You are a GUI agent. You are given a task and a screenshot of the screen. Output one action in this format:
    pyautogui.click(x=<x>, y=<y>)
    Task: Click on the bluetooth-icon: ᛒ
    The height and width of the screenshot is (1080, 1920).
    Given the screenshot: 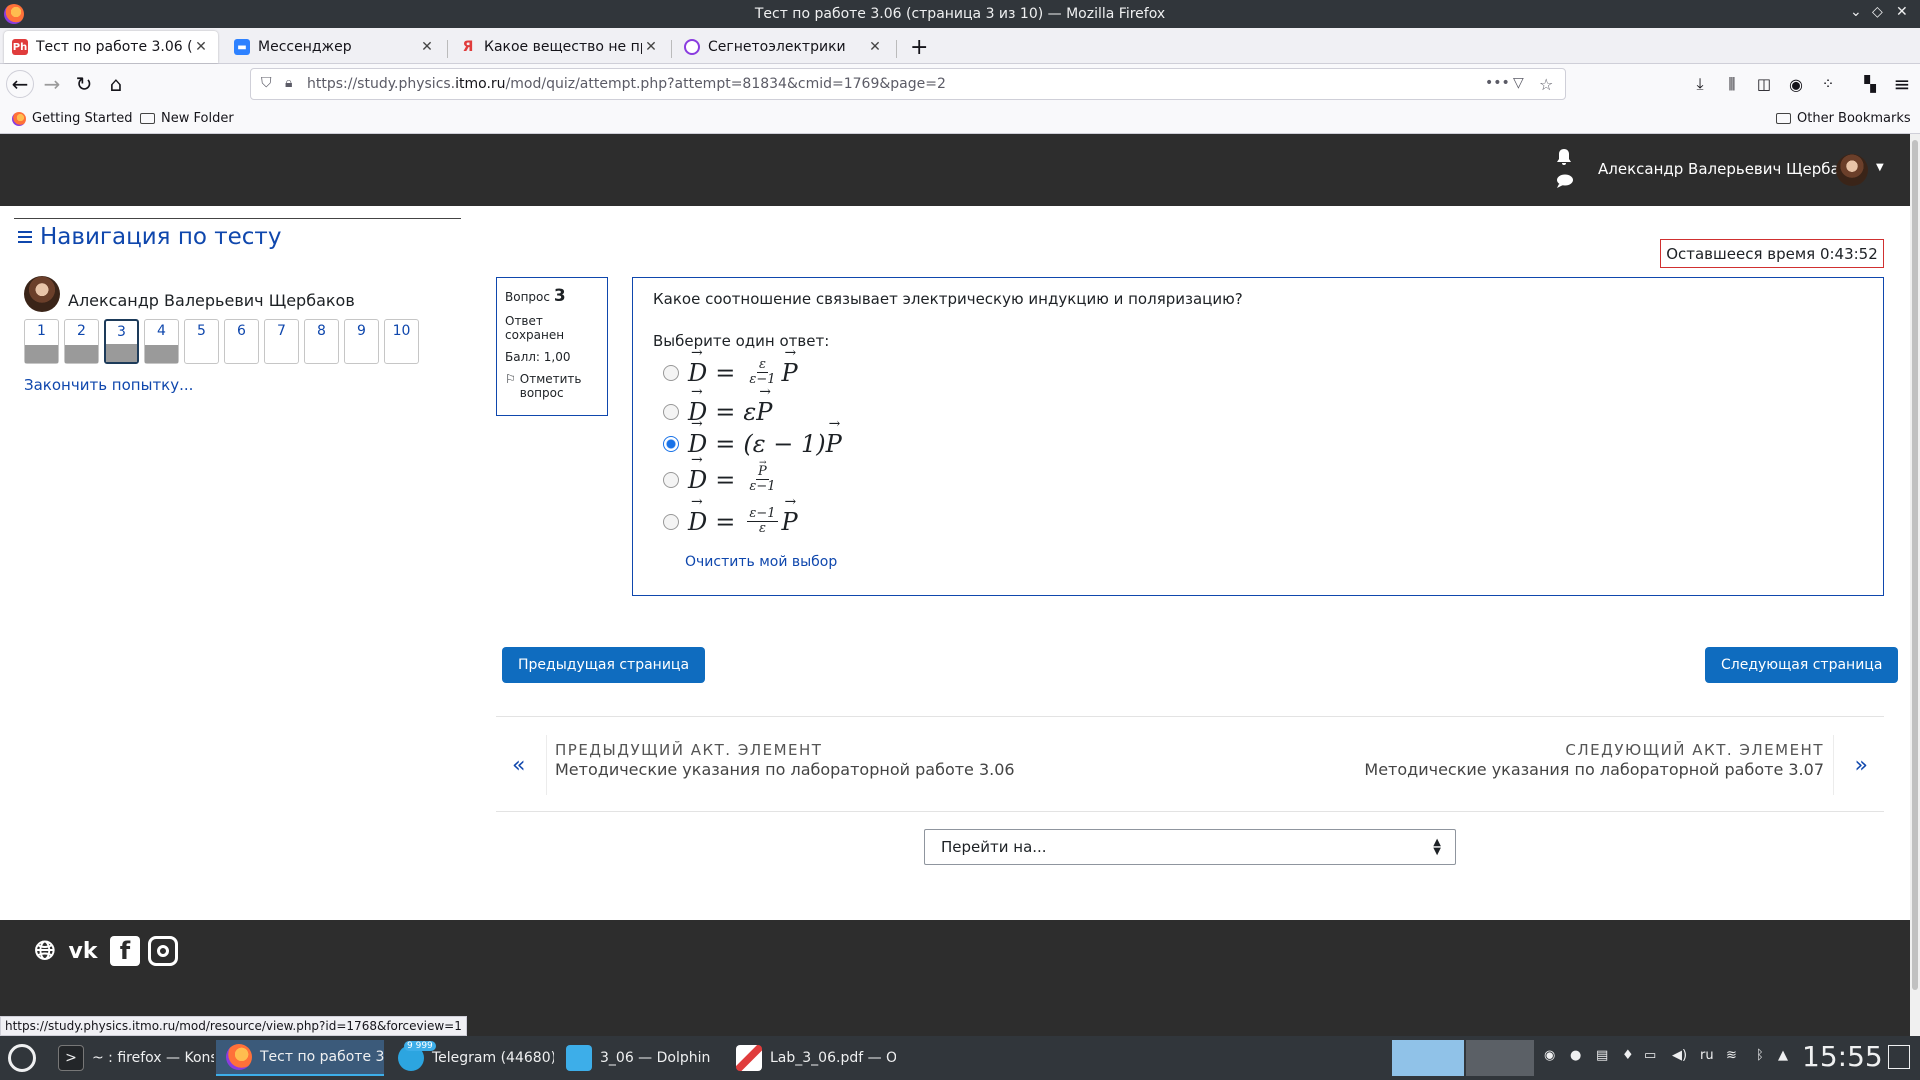 What is the action you would take?
    pyautogui.click(x=1760, y=1055)
    